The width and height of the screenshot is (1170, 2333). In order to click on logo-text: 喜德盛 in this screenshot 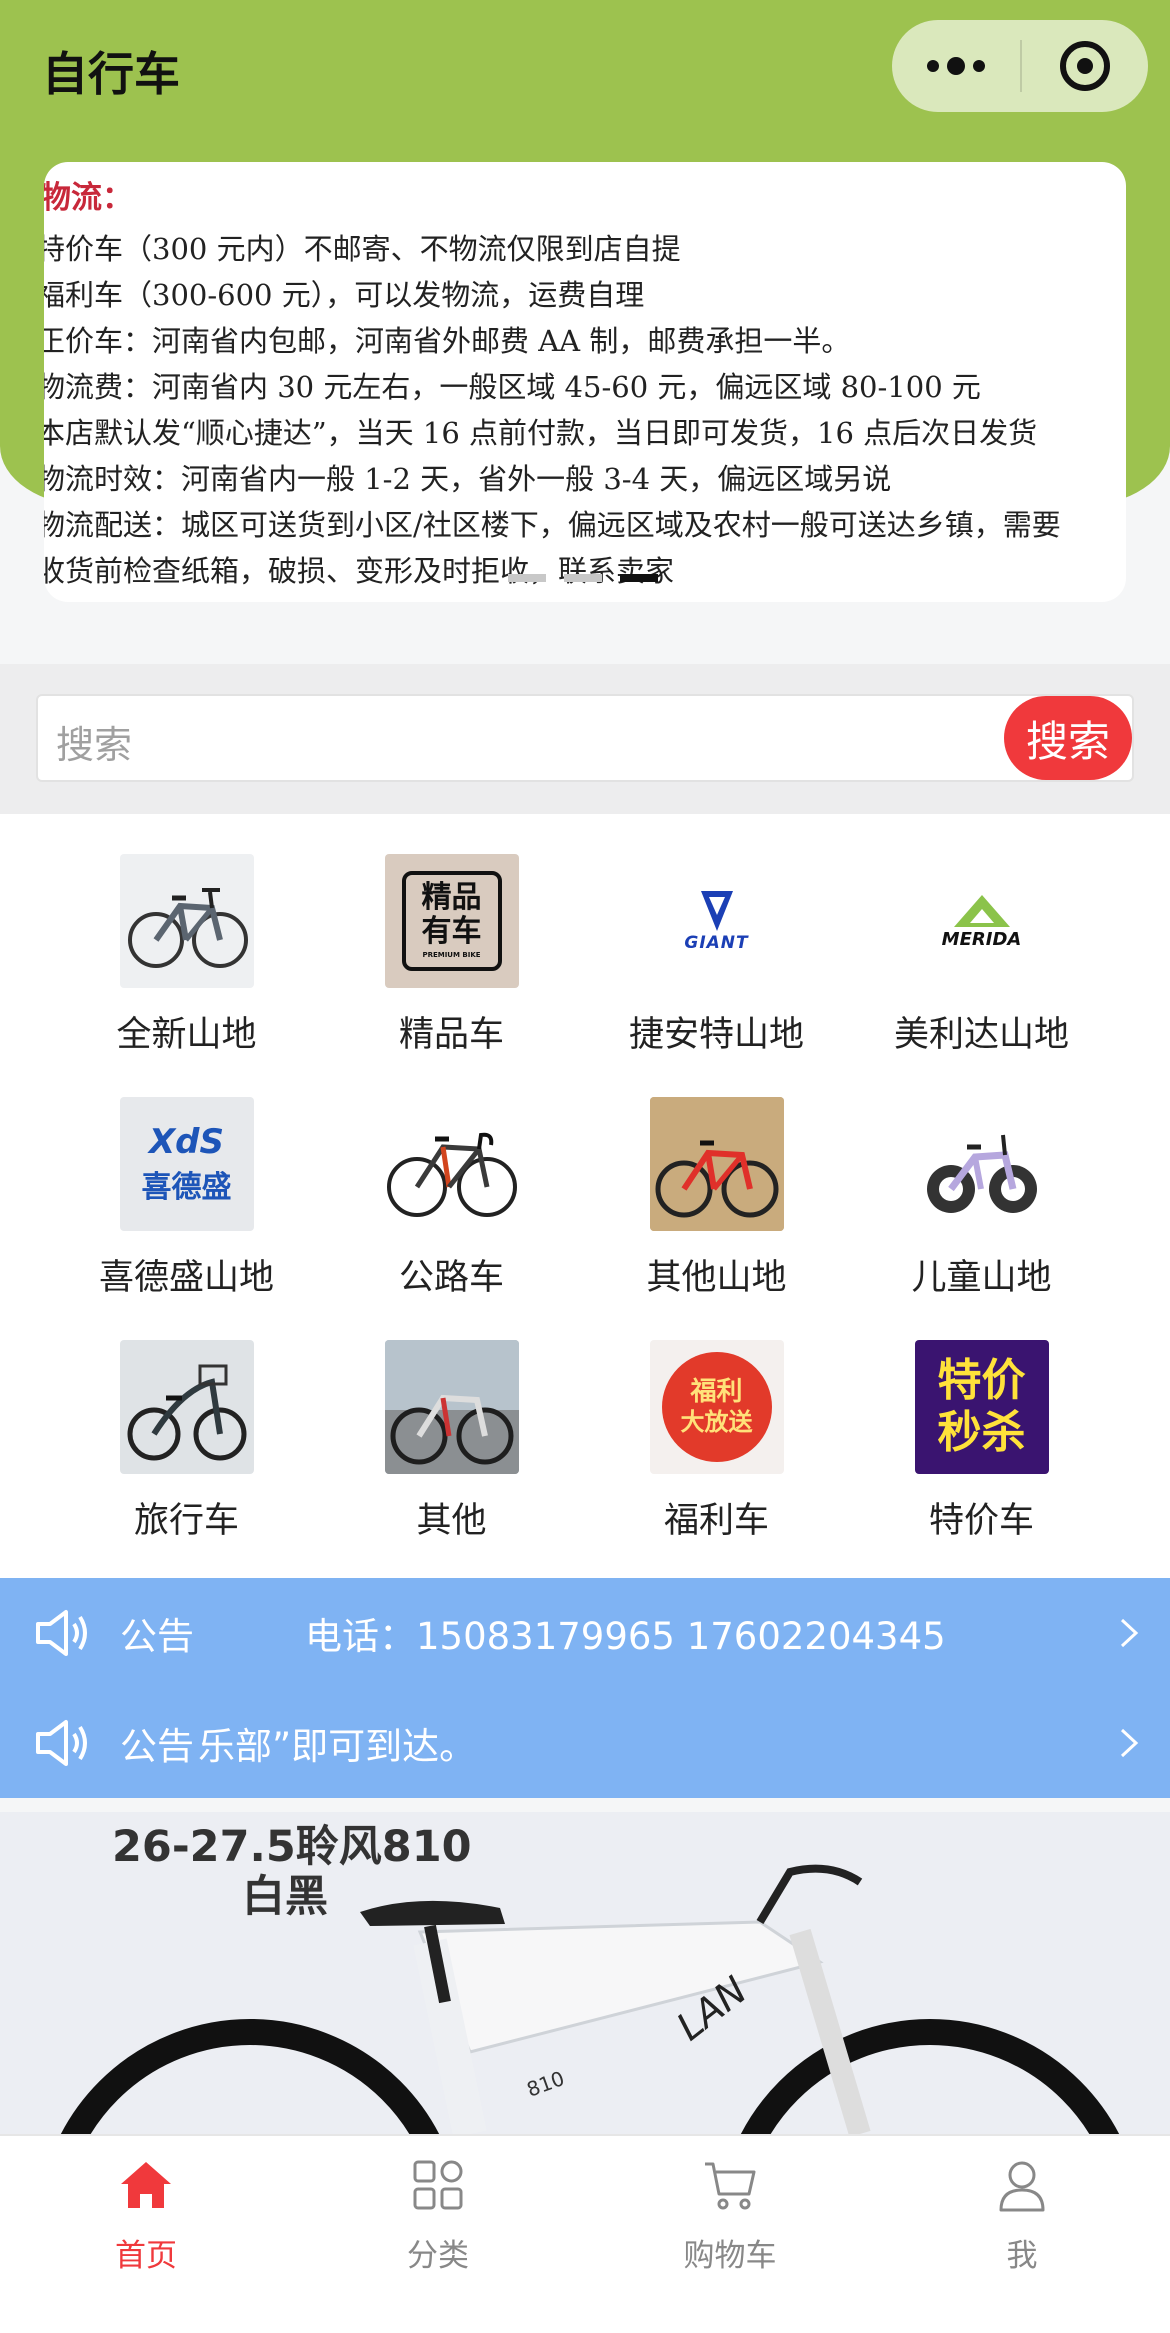, I will do `click(186, 1187)`.